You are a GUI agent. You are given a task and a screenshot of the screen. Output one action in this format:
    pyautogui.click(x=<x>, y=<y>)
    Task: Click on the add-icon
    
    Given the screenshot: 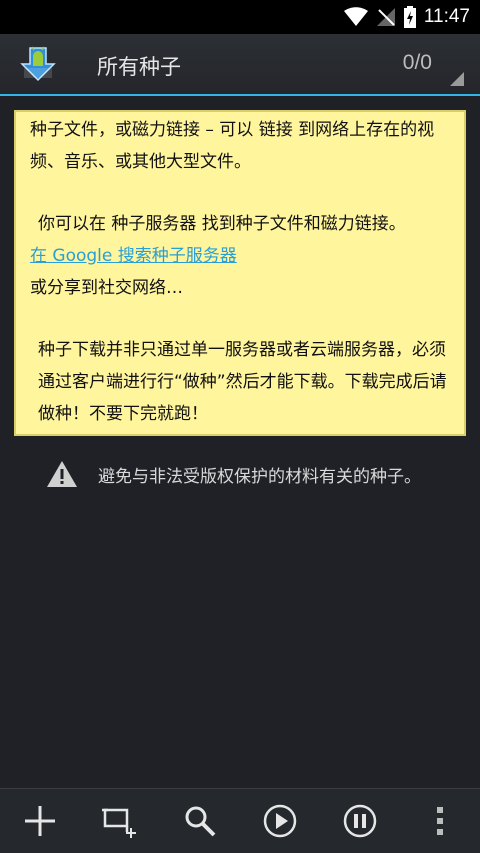 What is the action you would take?
    pyautogui.click(x=40, y=821)
    